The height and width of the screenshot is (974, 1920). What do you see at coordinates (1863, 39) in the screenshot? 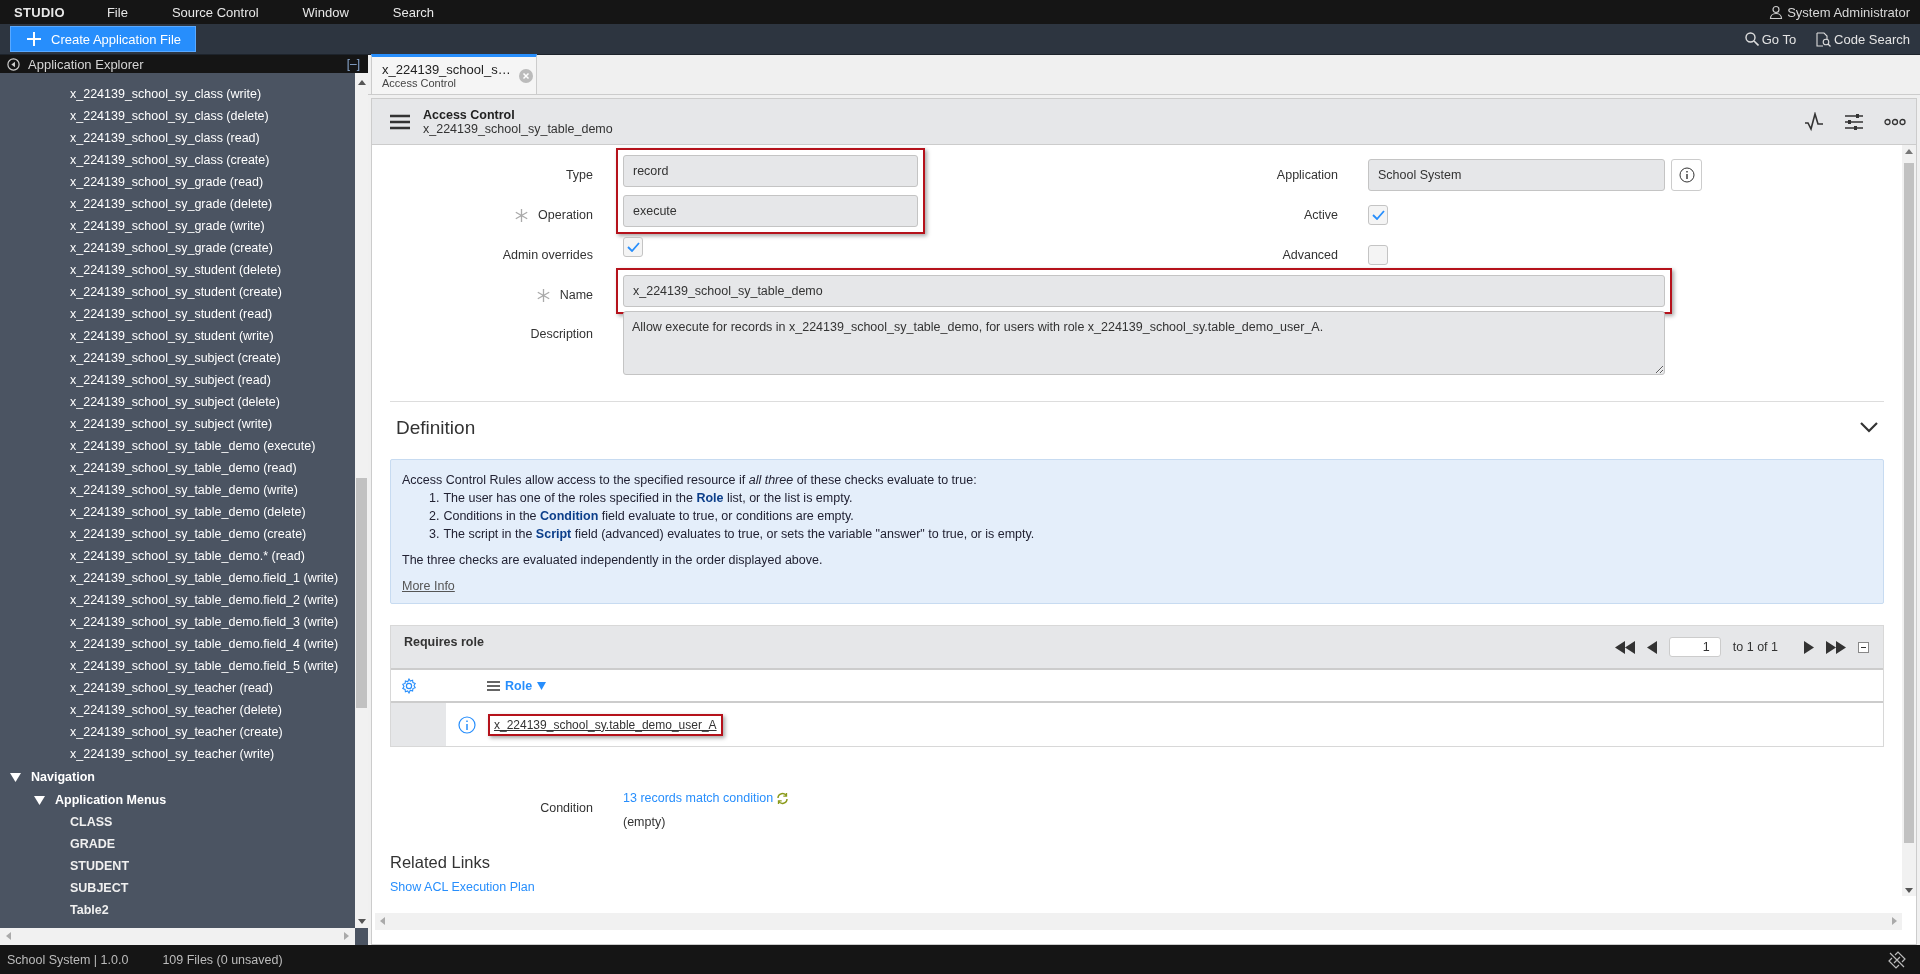
I see `code-search-link: Code Search` at bounding box center [1863, 39].